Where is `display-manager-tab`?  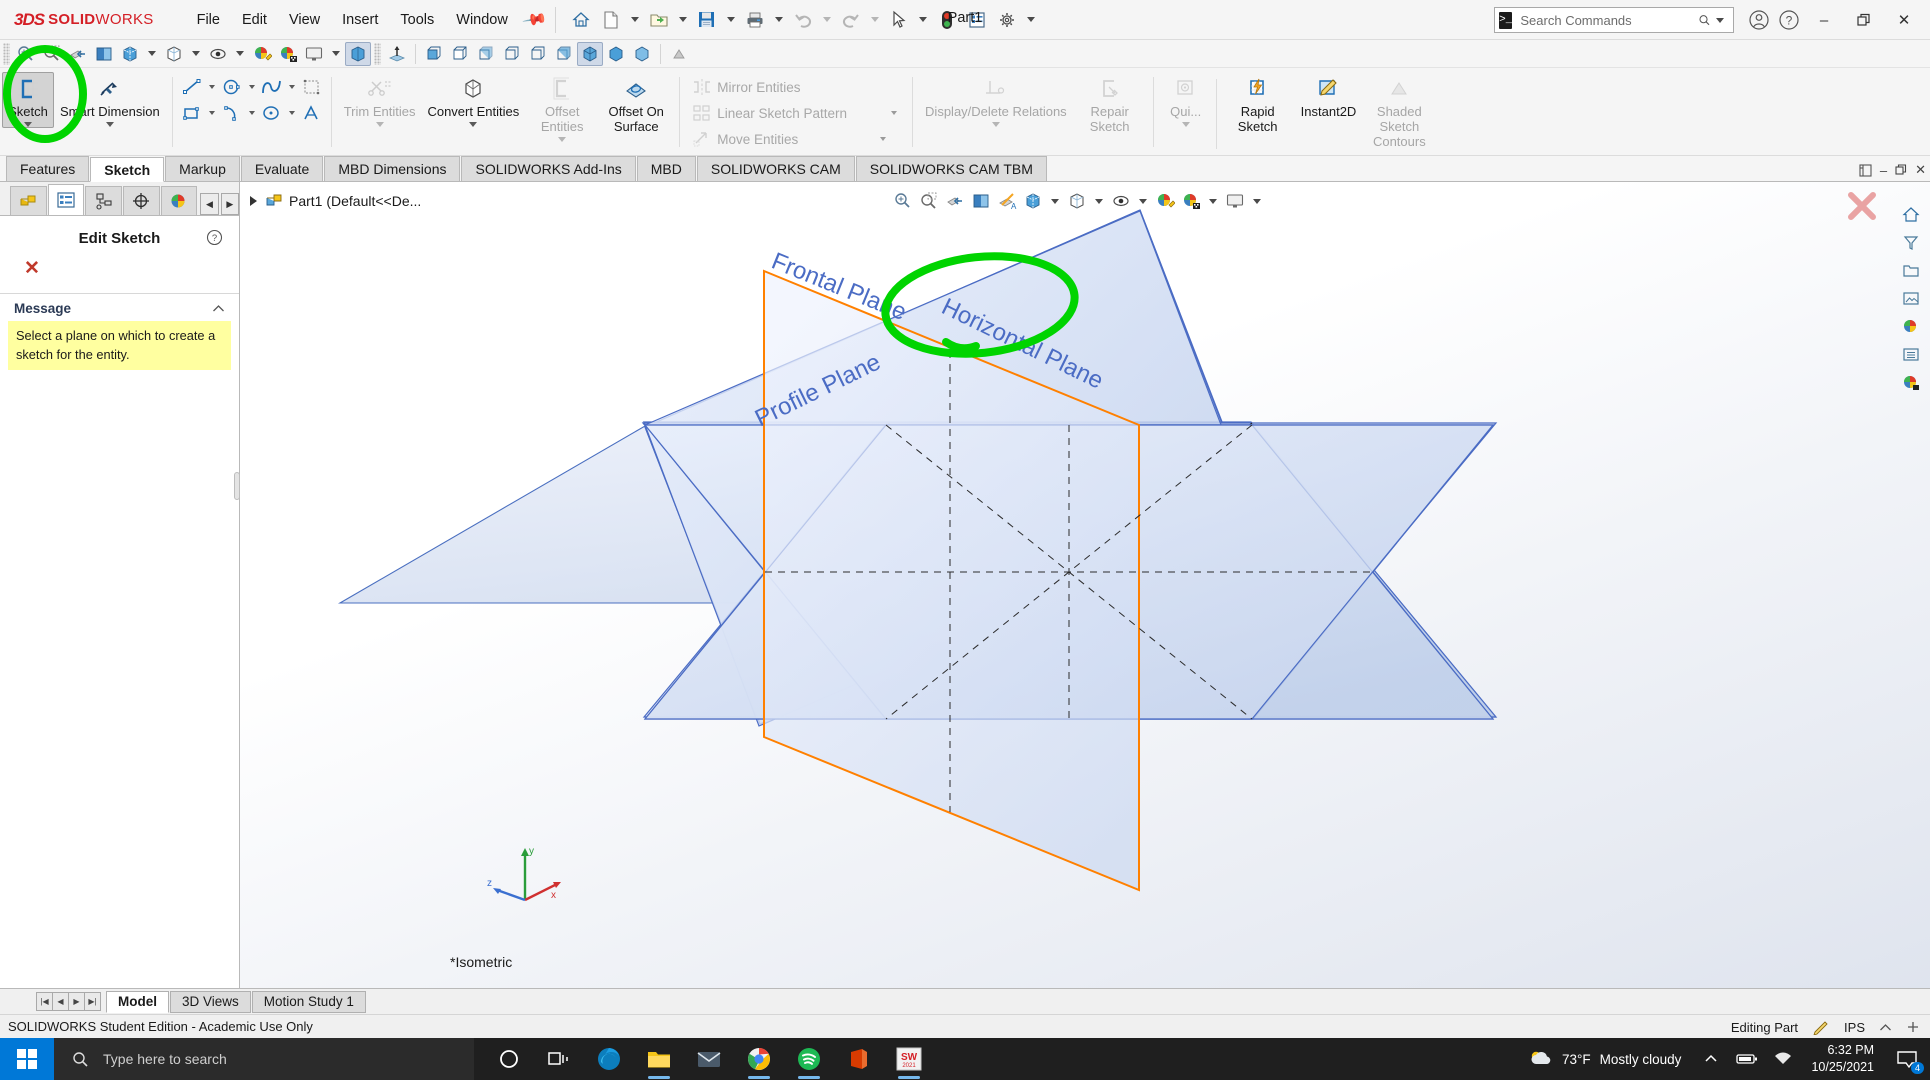
display-manager-tab is located at coordinates (179, 200).